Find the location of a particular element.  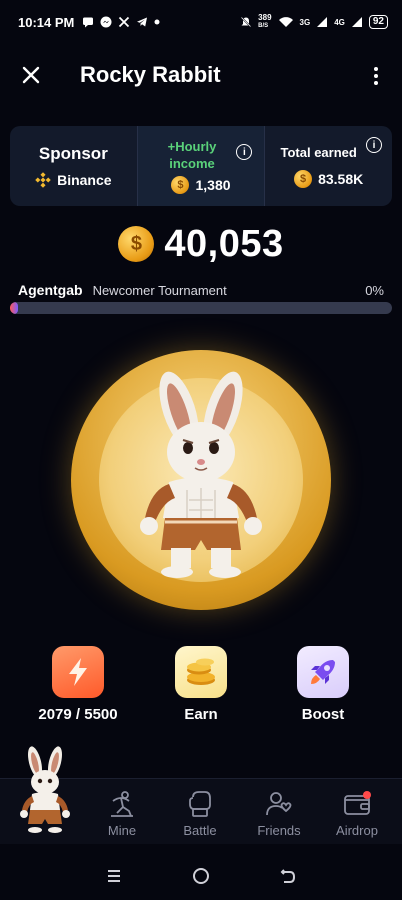

app-title: Rocky Rabbit is located at coordinates (150, 74).